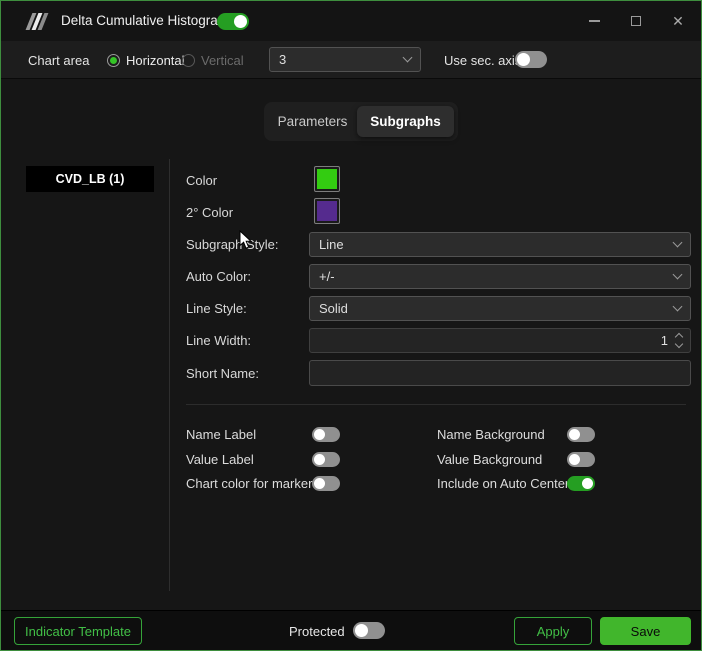  What do you see at coordinates (500, 308) in the screenshot?
I see `line-style-select: Solid` at bounding box center [500, 308].